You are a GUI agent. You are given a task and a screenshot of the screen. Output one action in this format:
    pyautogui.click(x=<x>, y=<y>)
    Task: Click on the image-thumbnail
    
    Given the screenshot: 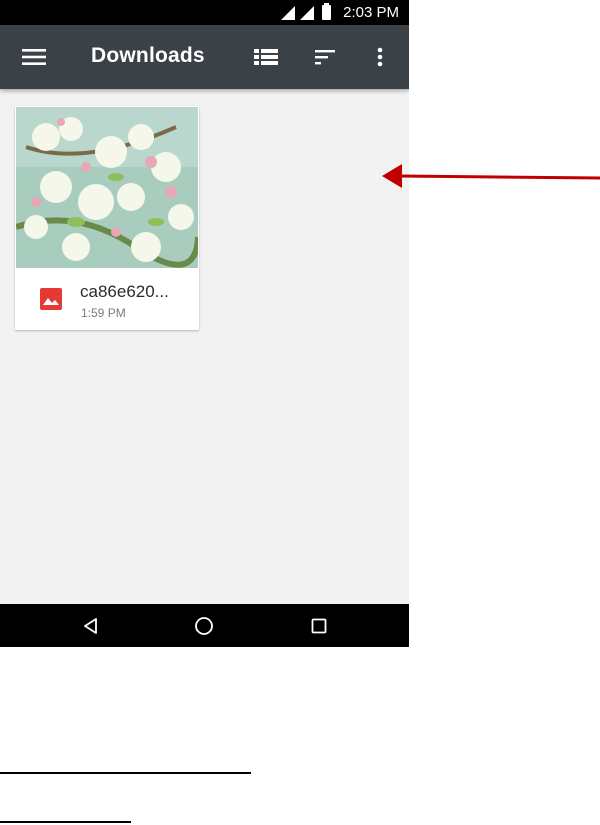 What is the action you would take?
    pyautogui.click(x=107, y=187)
    